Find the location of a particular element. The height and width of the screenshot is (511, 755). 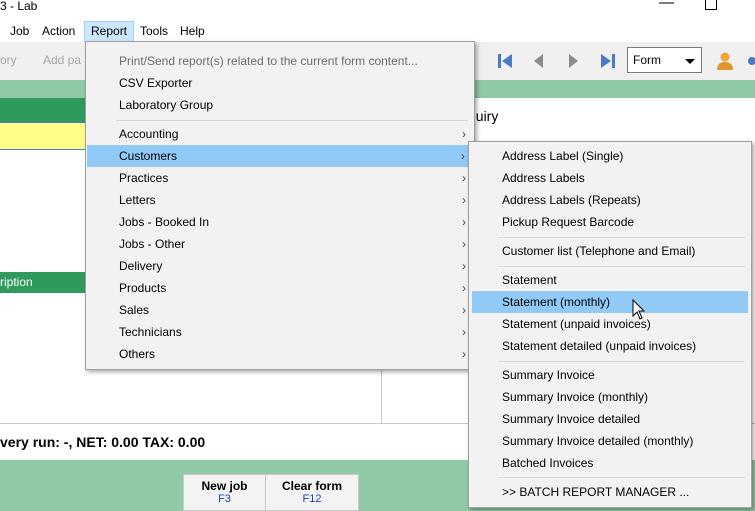

menu-item-label: Delivery is located at coordinates (141, 266).